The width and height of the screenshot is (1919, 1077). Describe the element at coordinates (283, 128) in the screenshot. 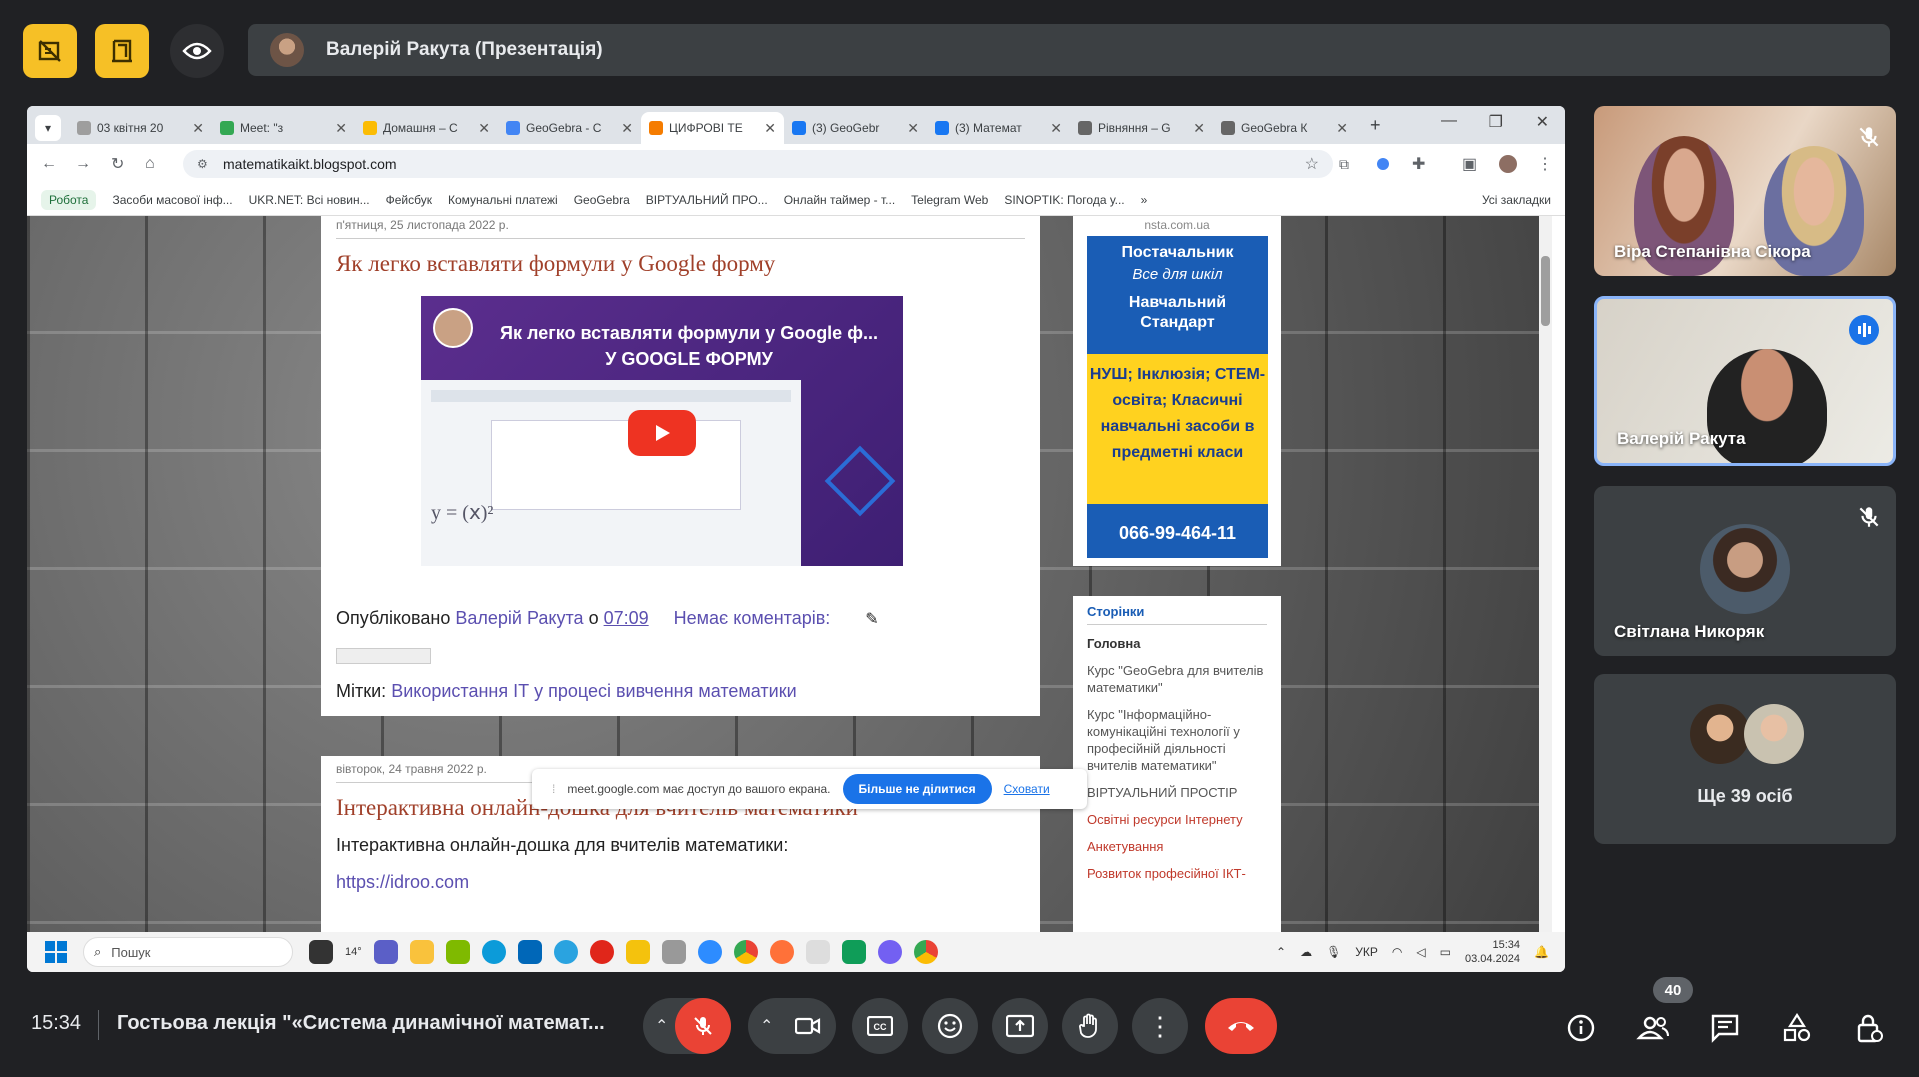

I see `browser-tab: Meet: "з ✕` at that location.